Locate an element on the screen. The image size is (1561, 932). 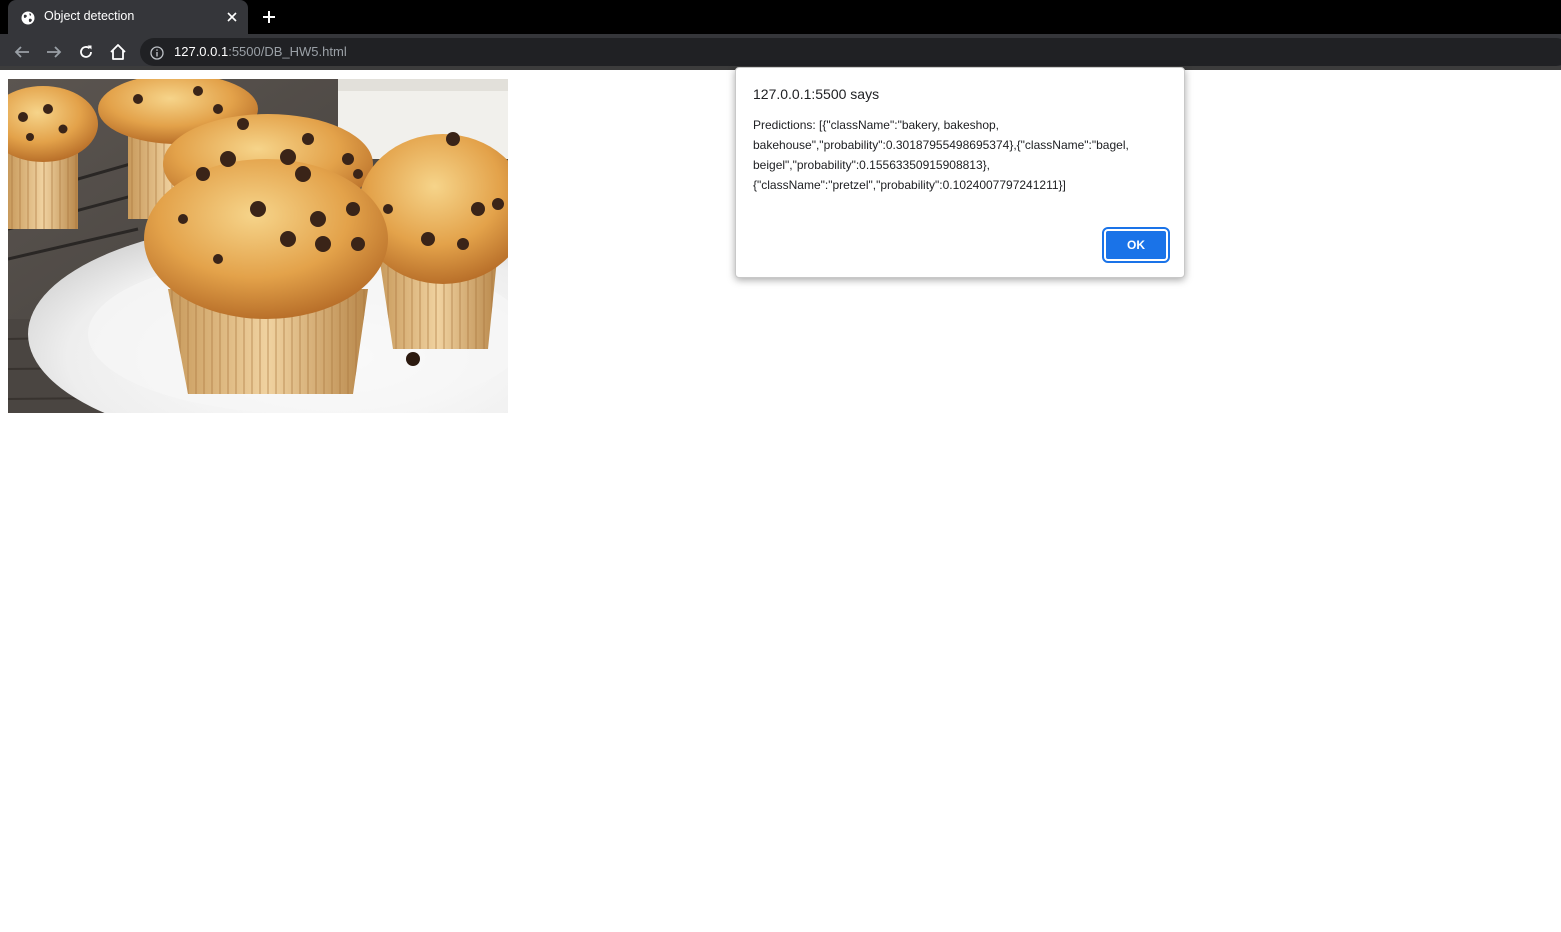
ok-button: OK is located at coordinates (1136, 245).